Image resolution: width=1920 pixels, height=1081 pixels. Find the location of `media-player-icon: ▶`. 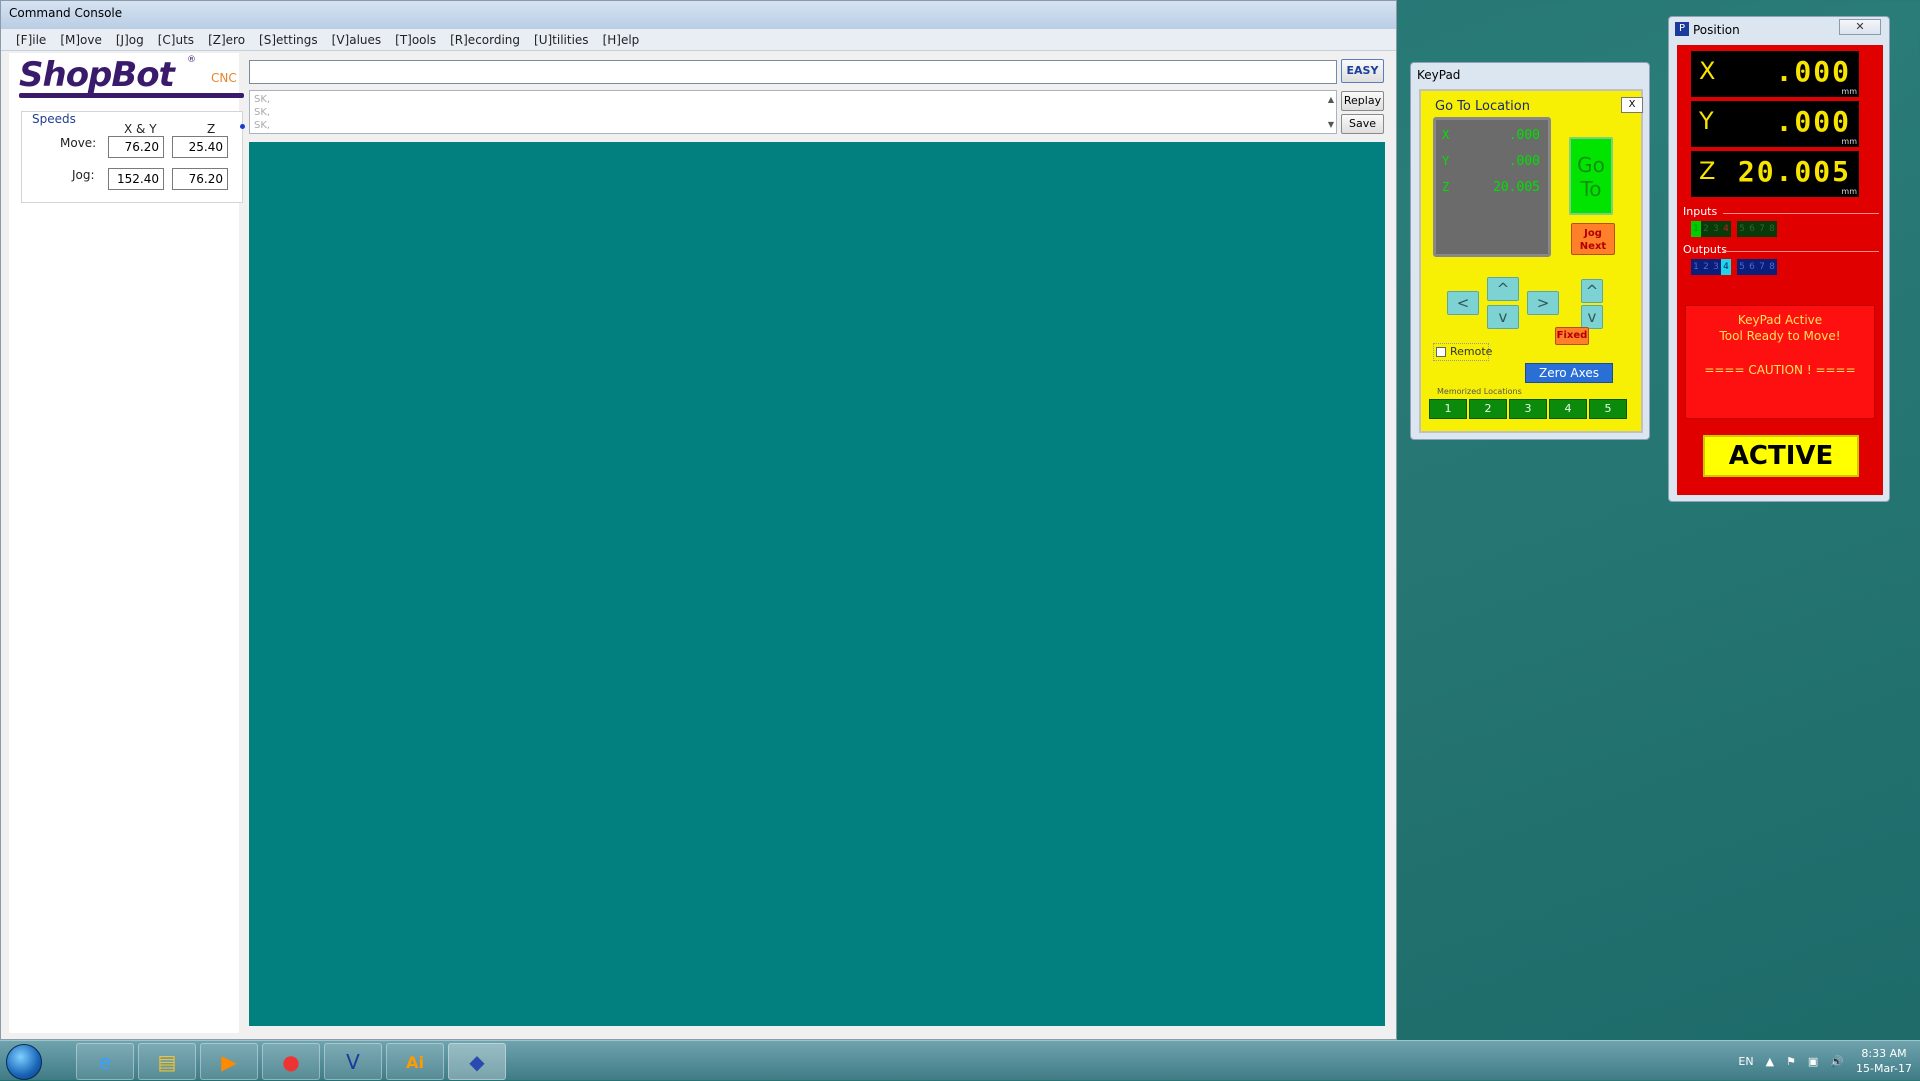

media-player-icon: ▶ is located at coordinates (229, 1061).